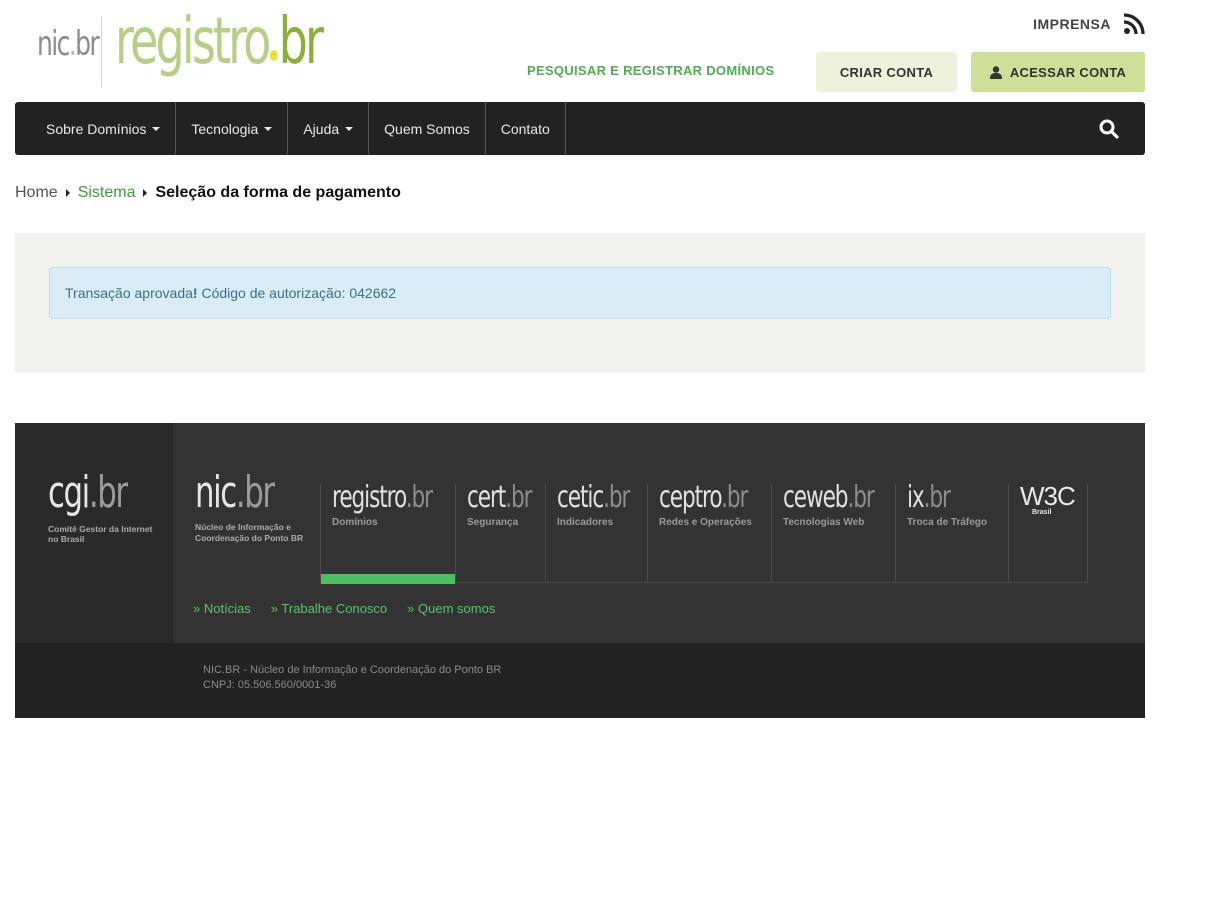 This screenshot has width=1221, height=914. What do you see at coordinates (87, 44) in the screenshot?
I see `nic-logo-suffix: br` at bounding box center [87, 44].